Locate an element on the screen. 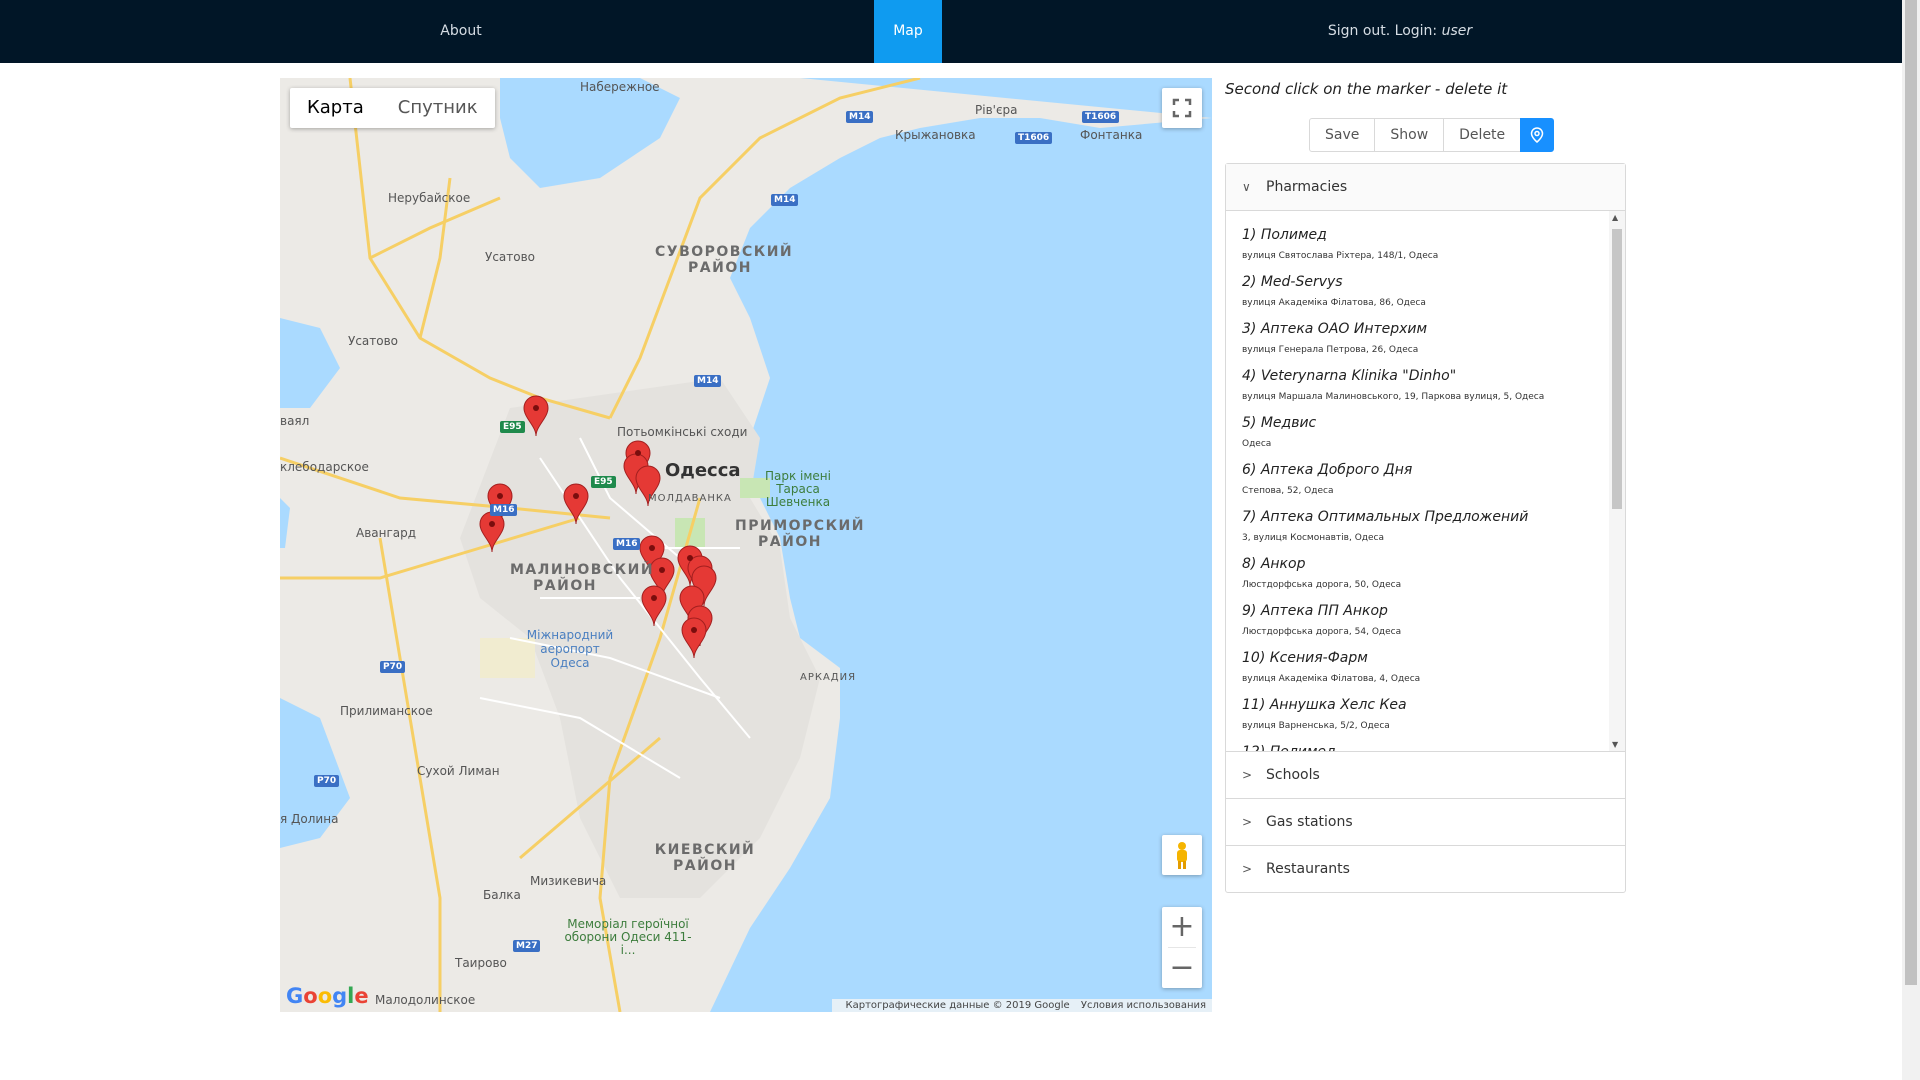  map-label: Балка is located at coordinates (502, 895).